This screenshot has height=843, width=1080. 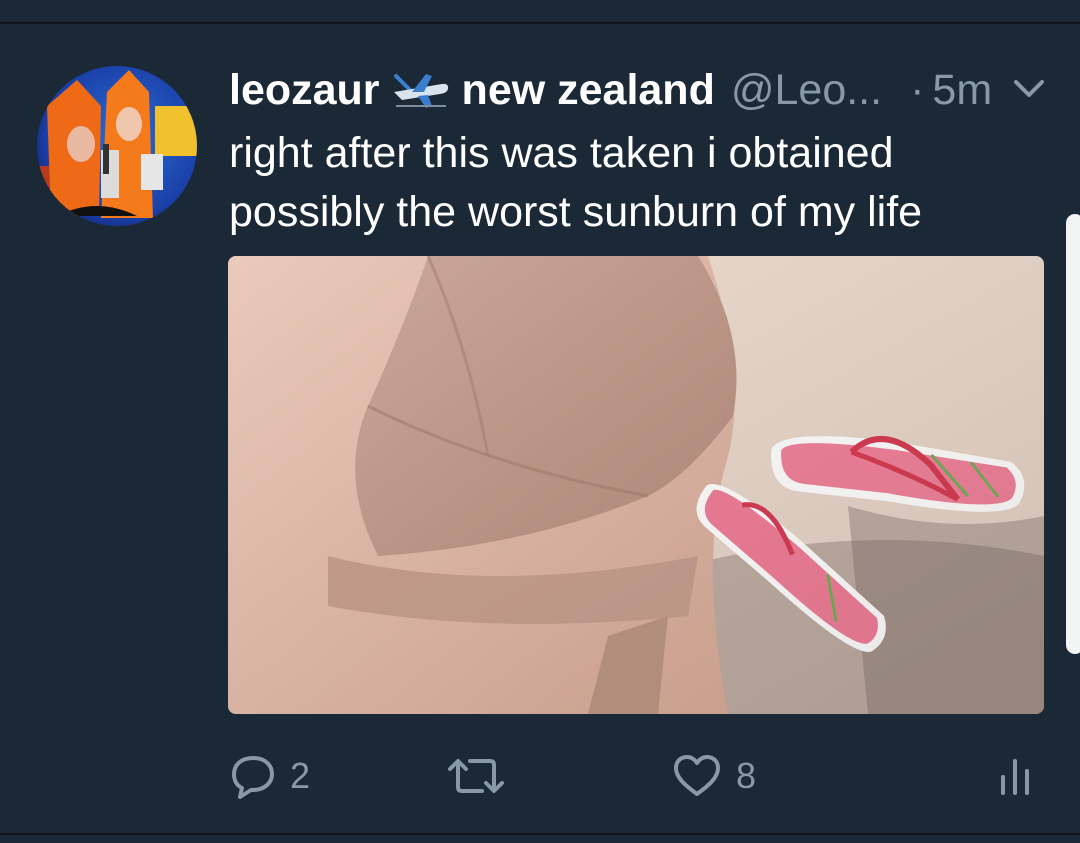 I want to click on analytics-icon, so click(x=1015, y=777).